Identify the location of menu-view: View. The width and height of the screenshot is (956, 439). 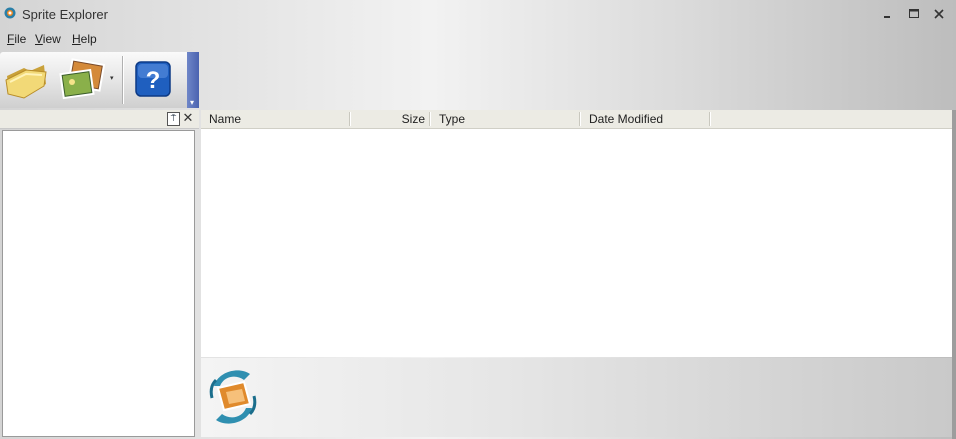
(48, 39).